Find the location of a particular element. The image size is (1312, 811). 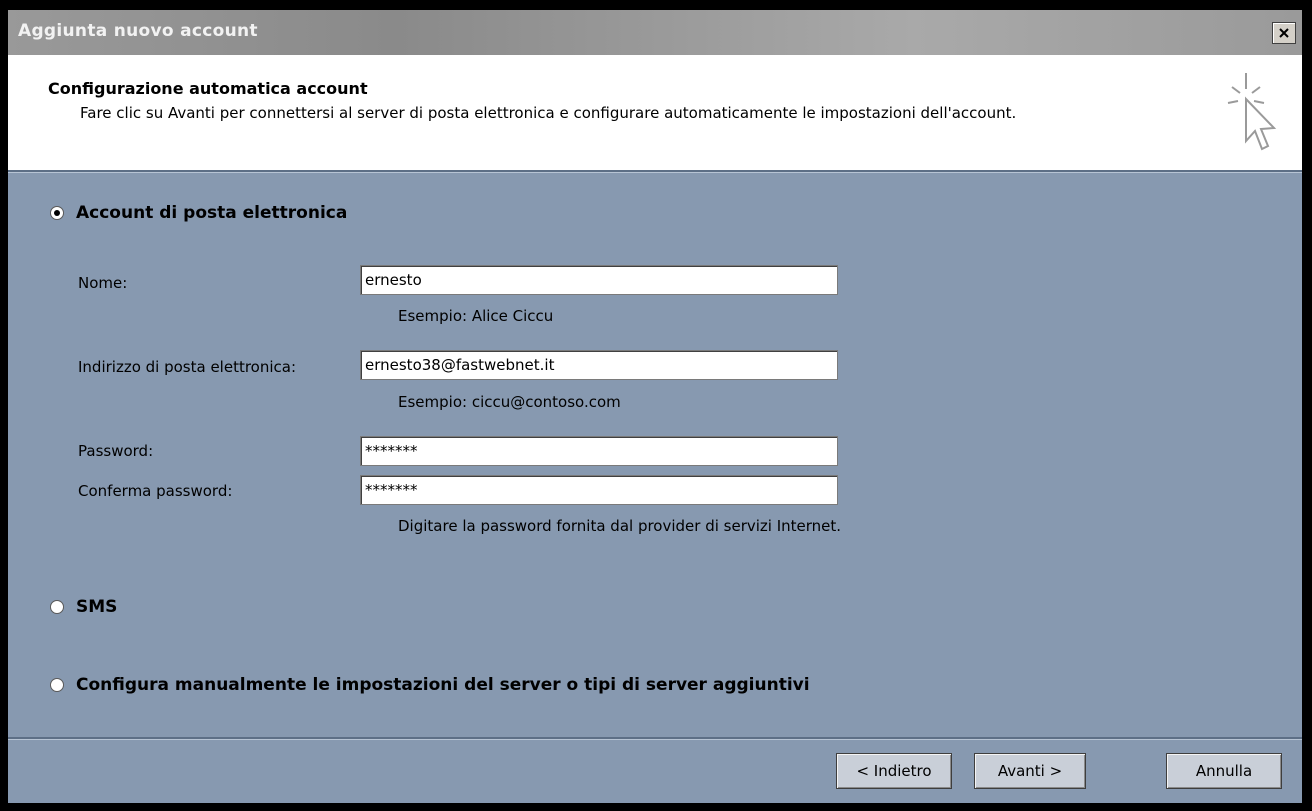

name-label: Nome: is located at coordinates (103, 283).